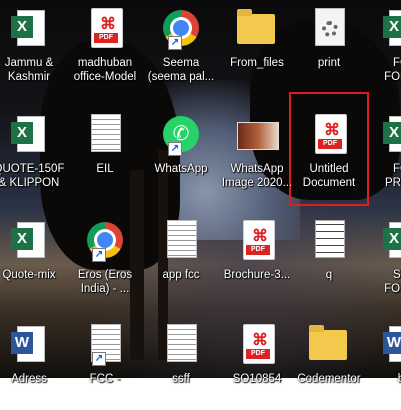 The width and height of the screenshot is (401, 410). I want to click on desktop-icon-label: app fcc, so click(181, 275).